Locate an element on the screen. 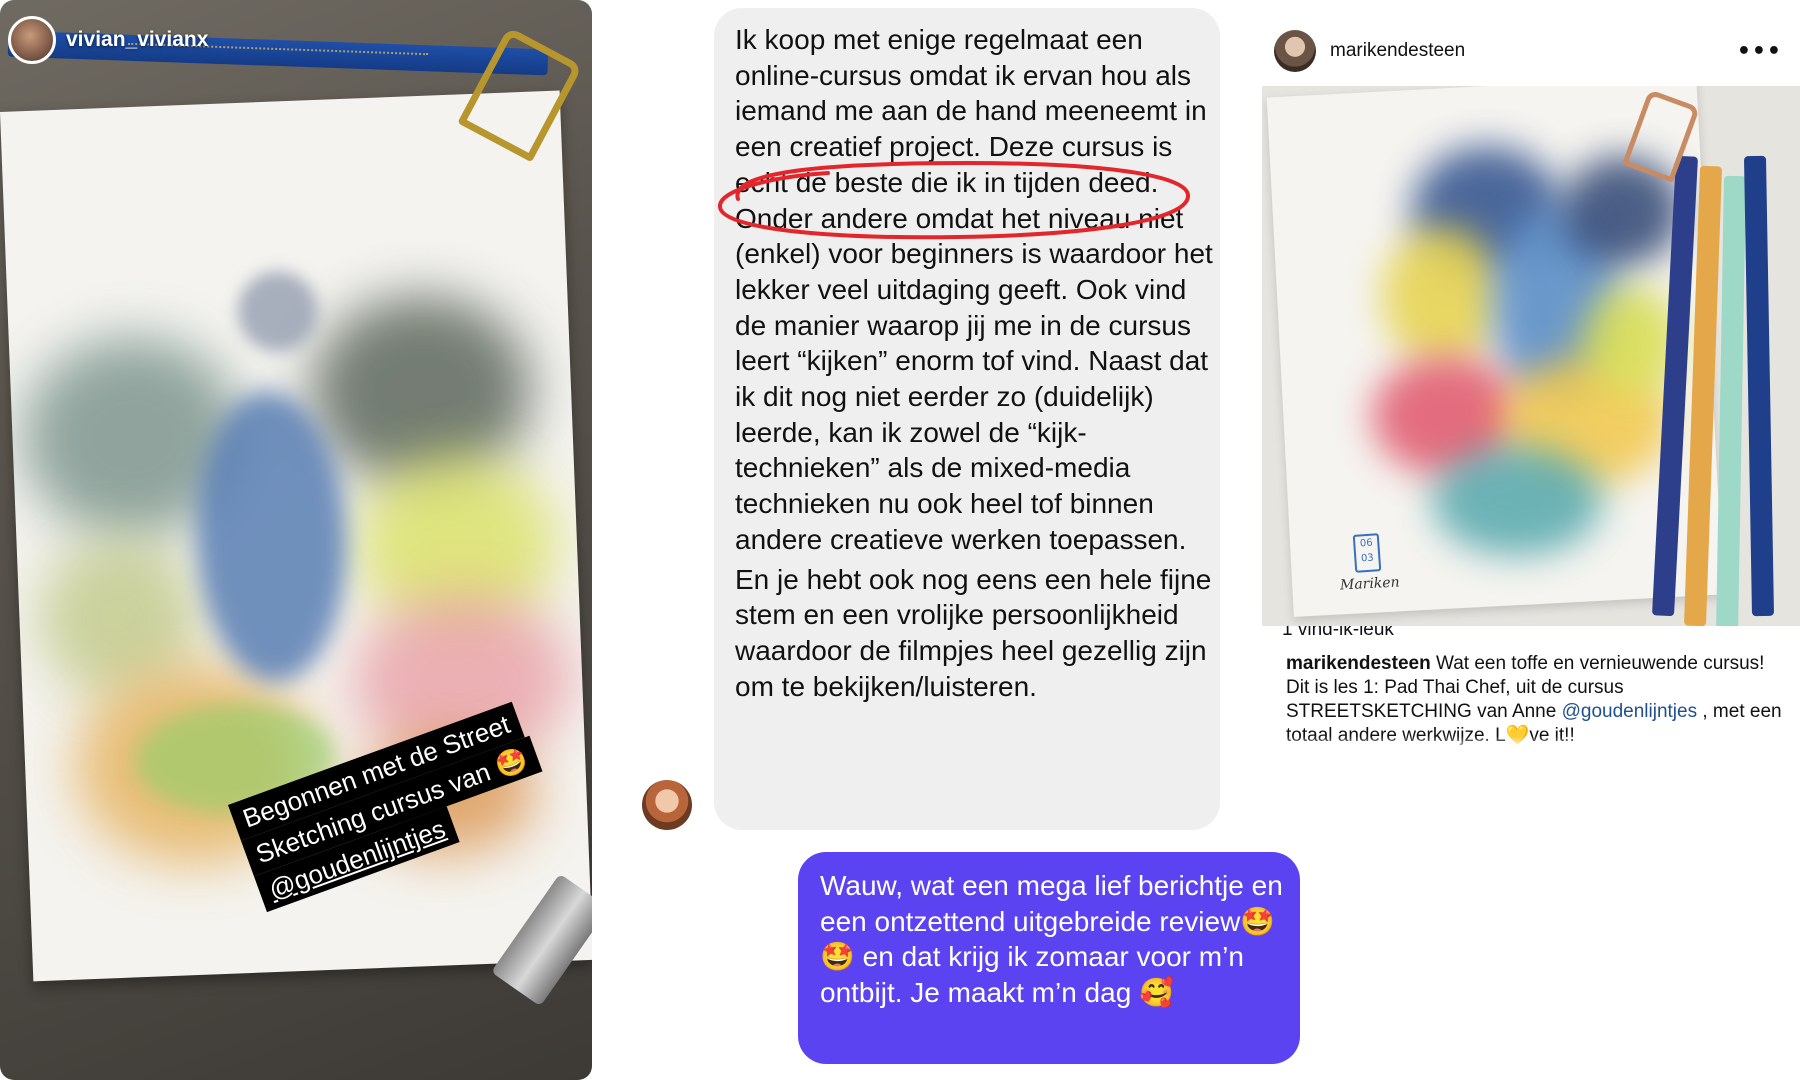 This screenshot has width=1800, height=1080. post-header: marikendesteen ••• is located at coordinates (1534, 51).